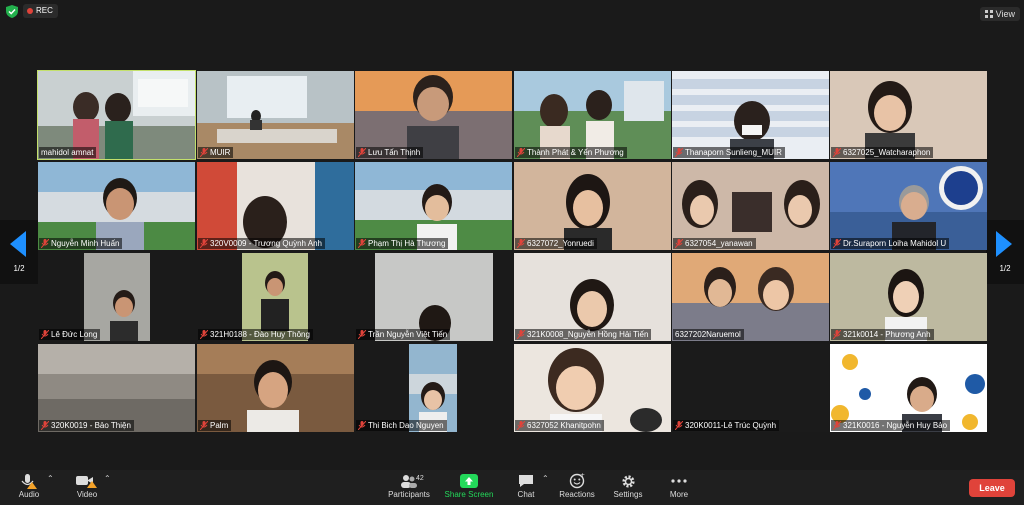  I want to click on participant-name-tag: MUIR, so click(216, 152).